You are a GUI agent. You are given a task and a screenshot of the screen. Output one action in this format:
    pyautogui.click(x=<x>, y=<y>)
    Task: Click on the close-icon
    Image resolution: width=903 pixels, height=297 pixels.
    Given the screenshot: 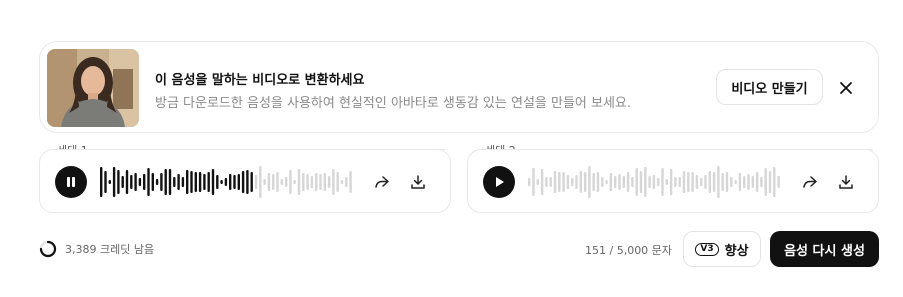 What is the action you would take?
    pyautogui.click(x=846, y=88)
    